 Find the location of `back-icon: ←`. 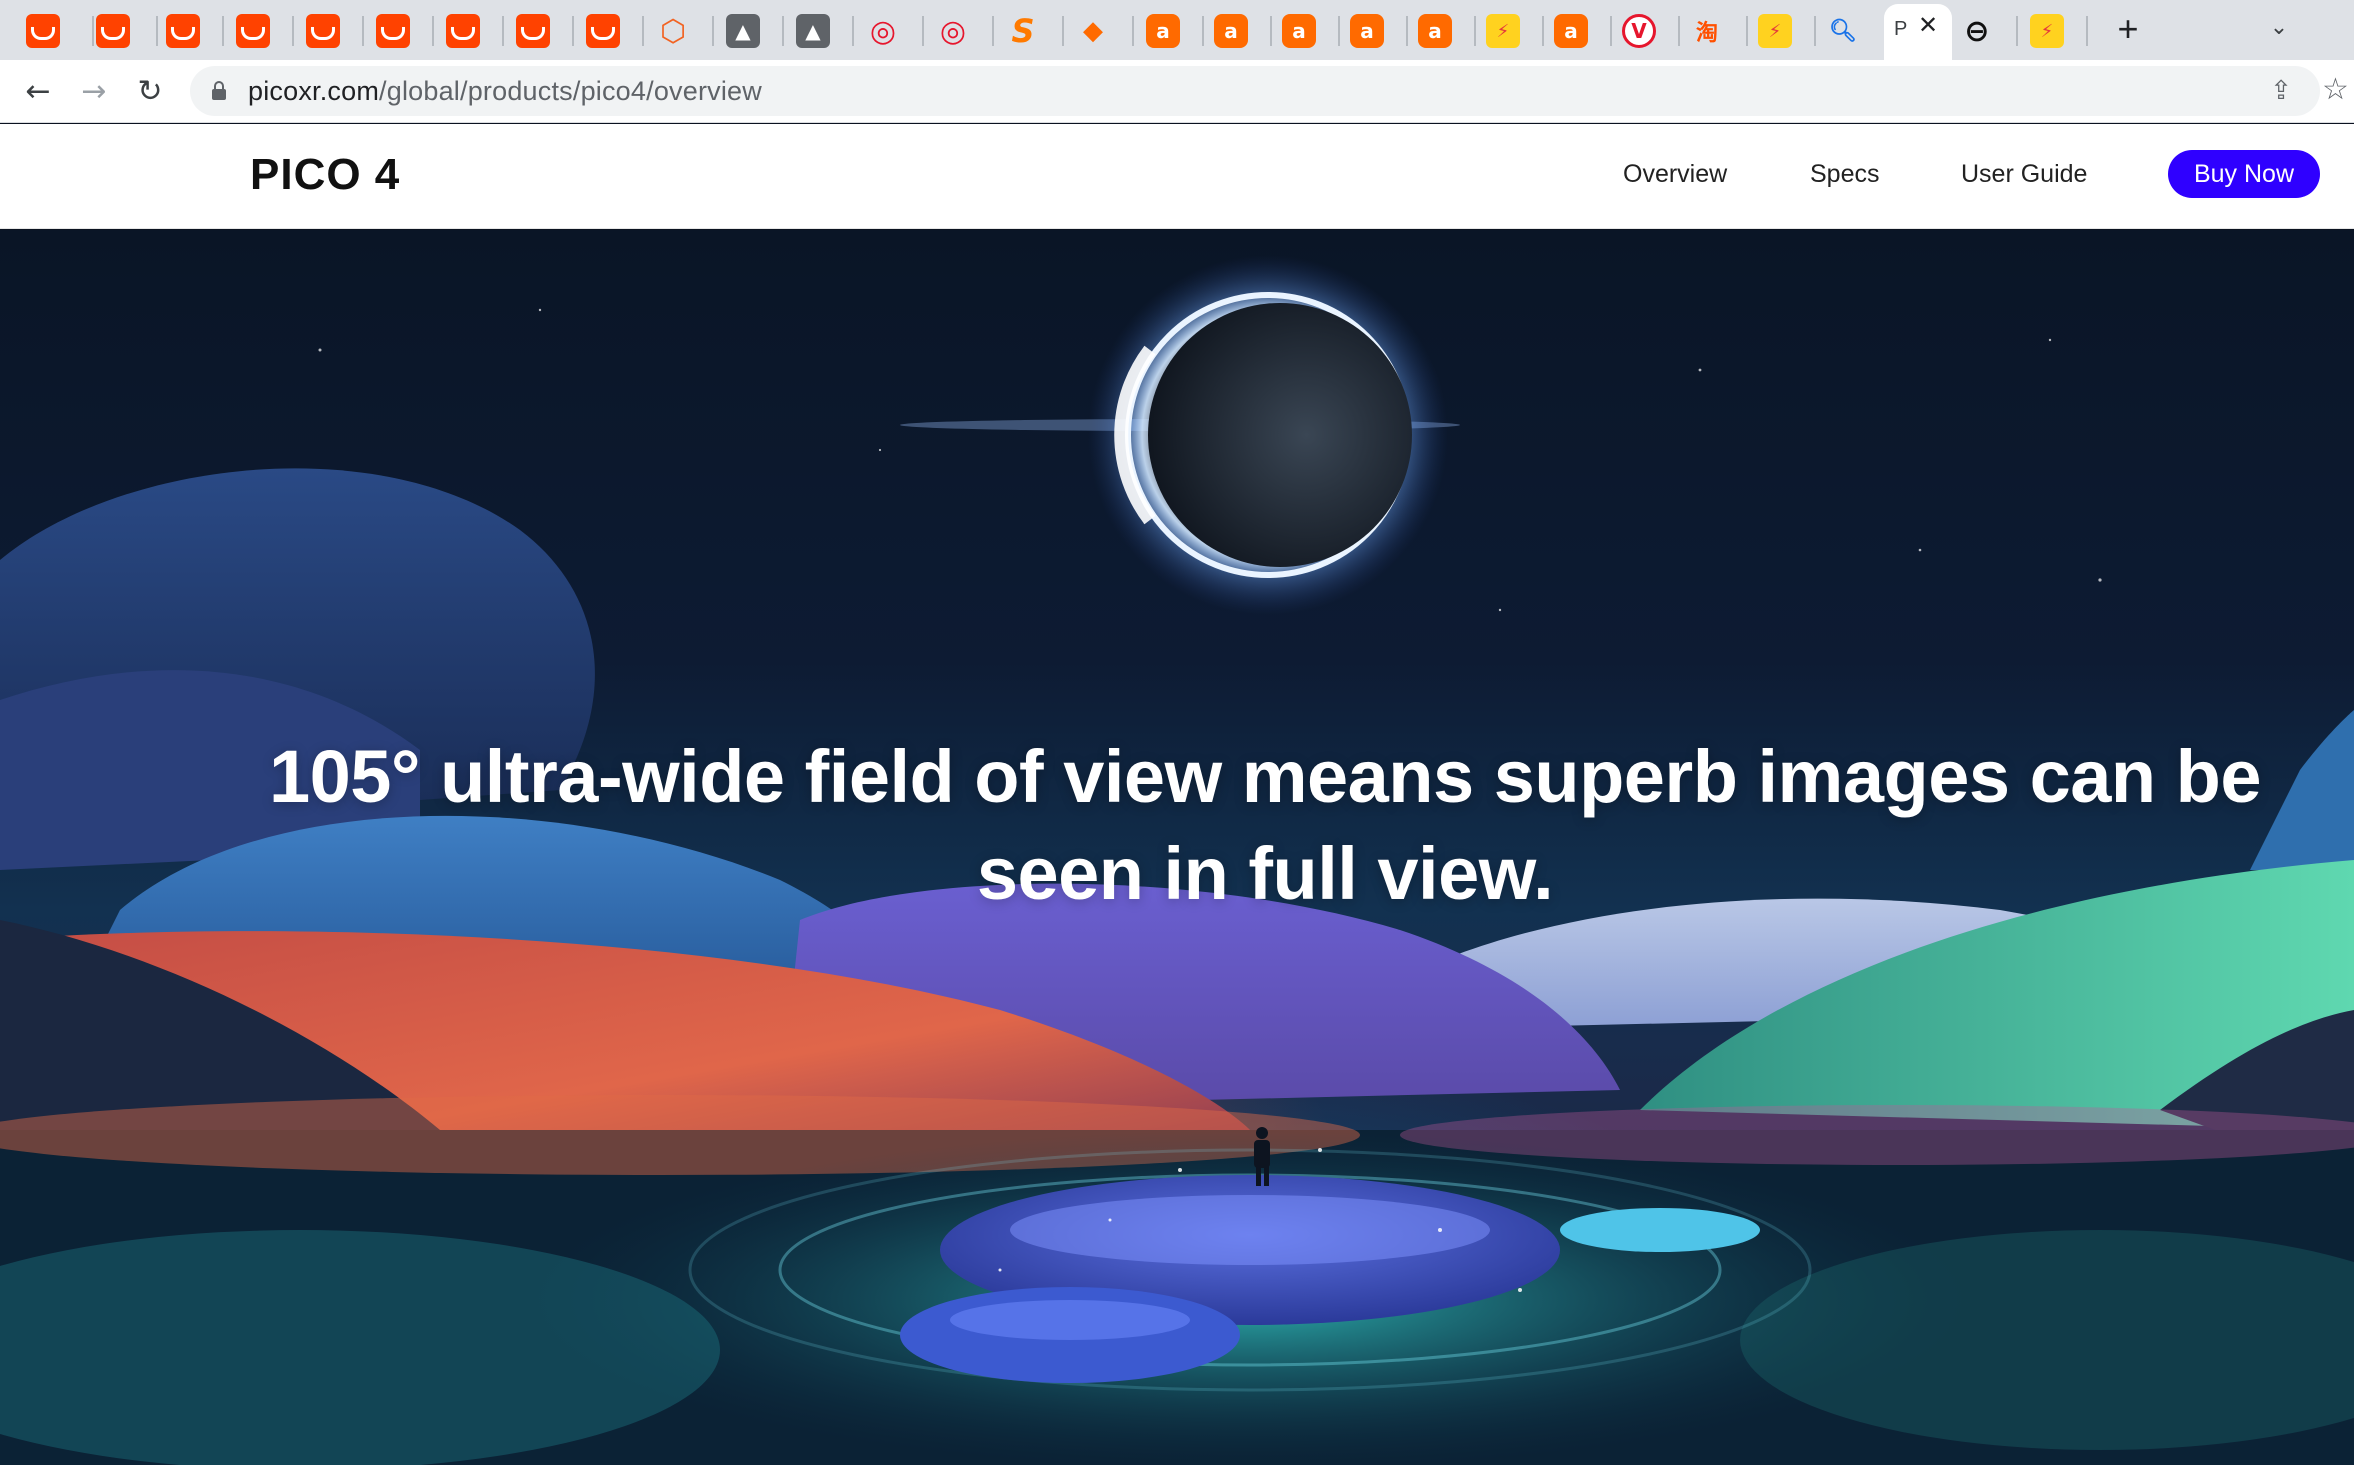

back-icon: ← is located at coordinates (38, 92).